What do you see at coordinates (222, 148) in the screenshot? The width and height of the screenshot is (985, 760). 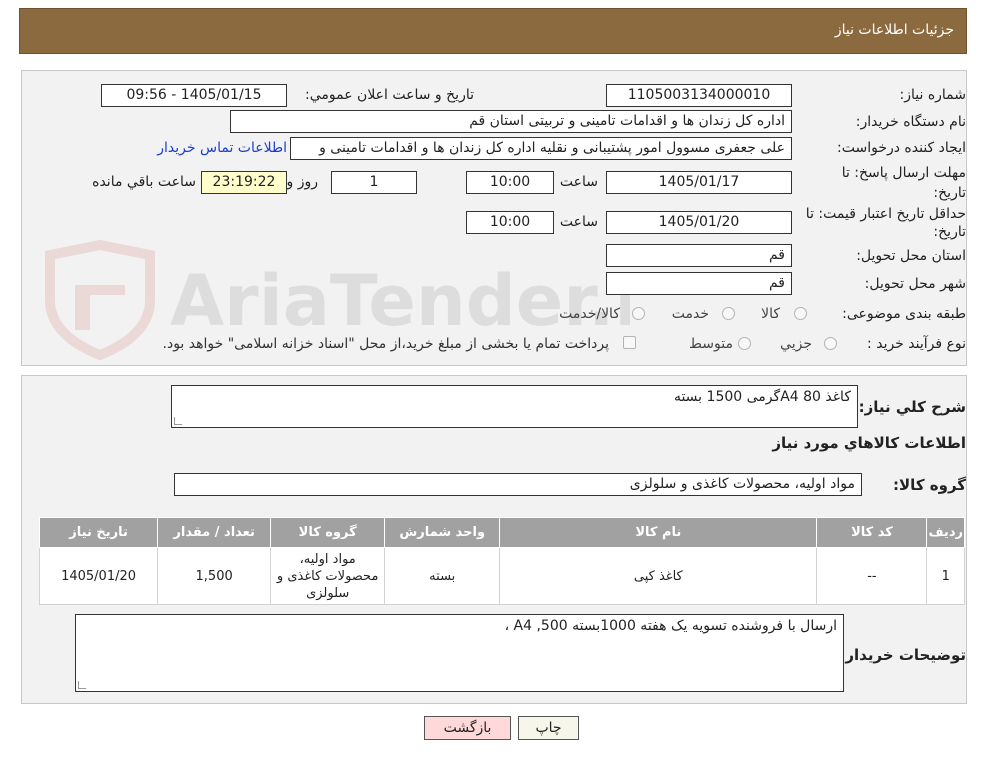 I see `buyer-contact-link: اطلاعات تماس خريدار` at bounding box center [222, 148].